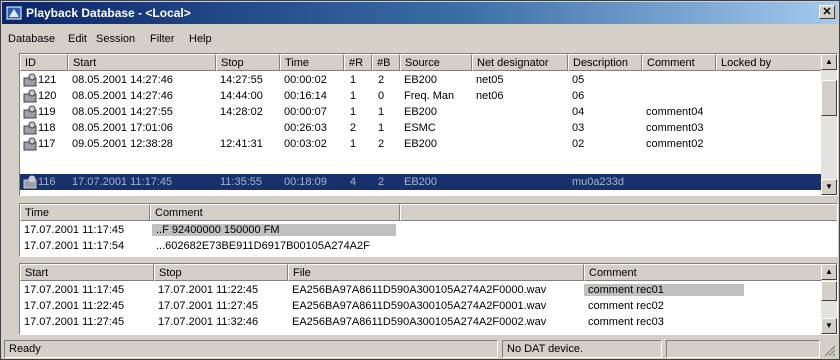 Image resolution: width=840 pixels, height=360 pixels. What do you see at coordinates (420, 40) in the screenshot?
I see `menu-bar: Database Edit Session Filter Help` at bounding box center [420, 40].